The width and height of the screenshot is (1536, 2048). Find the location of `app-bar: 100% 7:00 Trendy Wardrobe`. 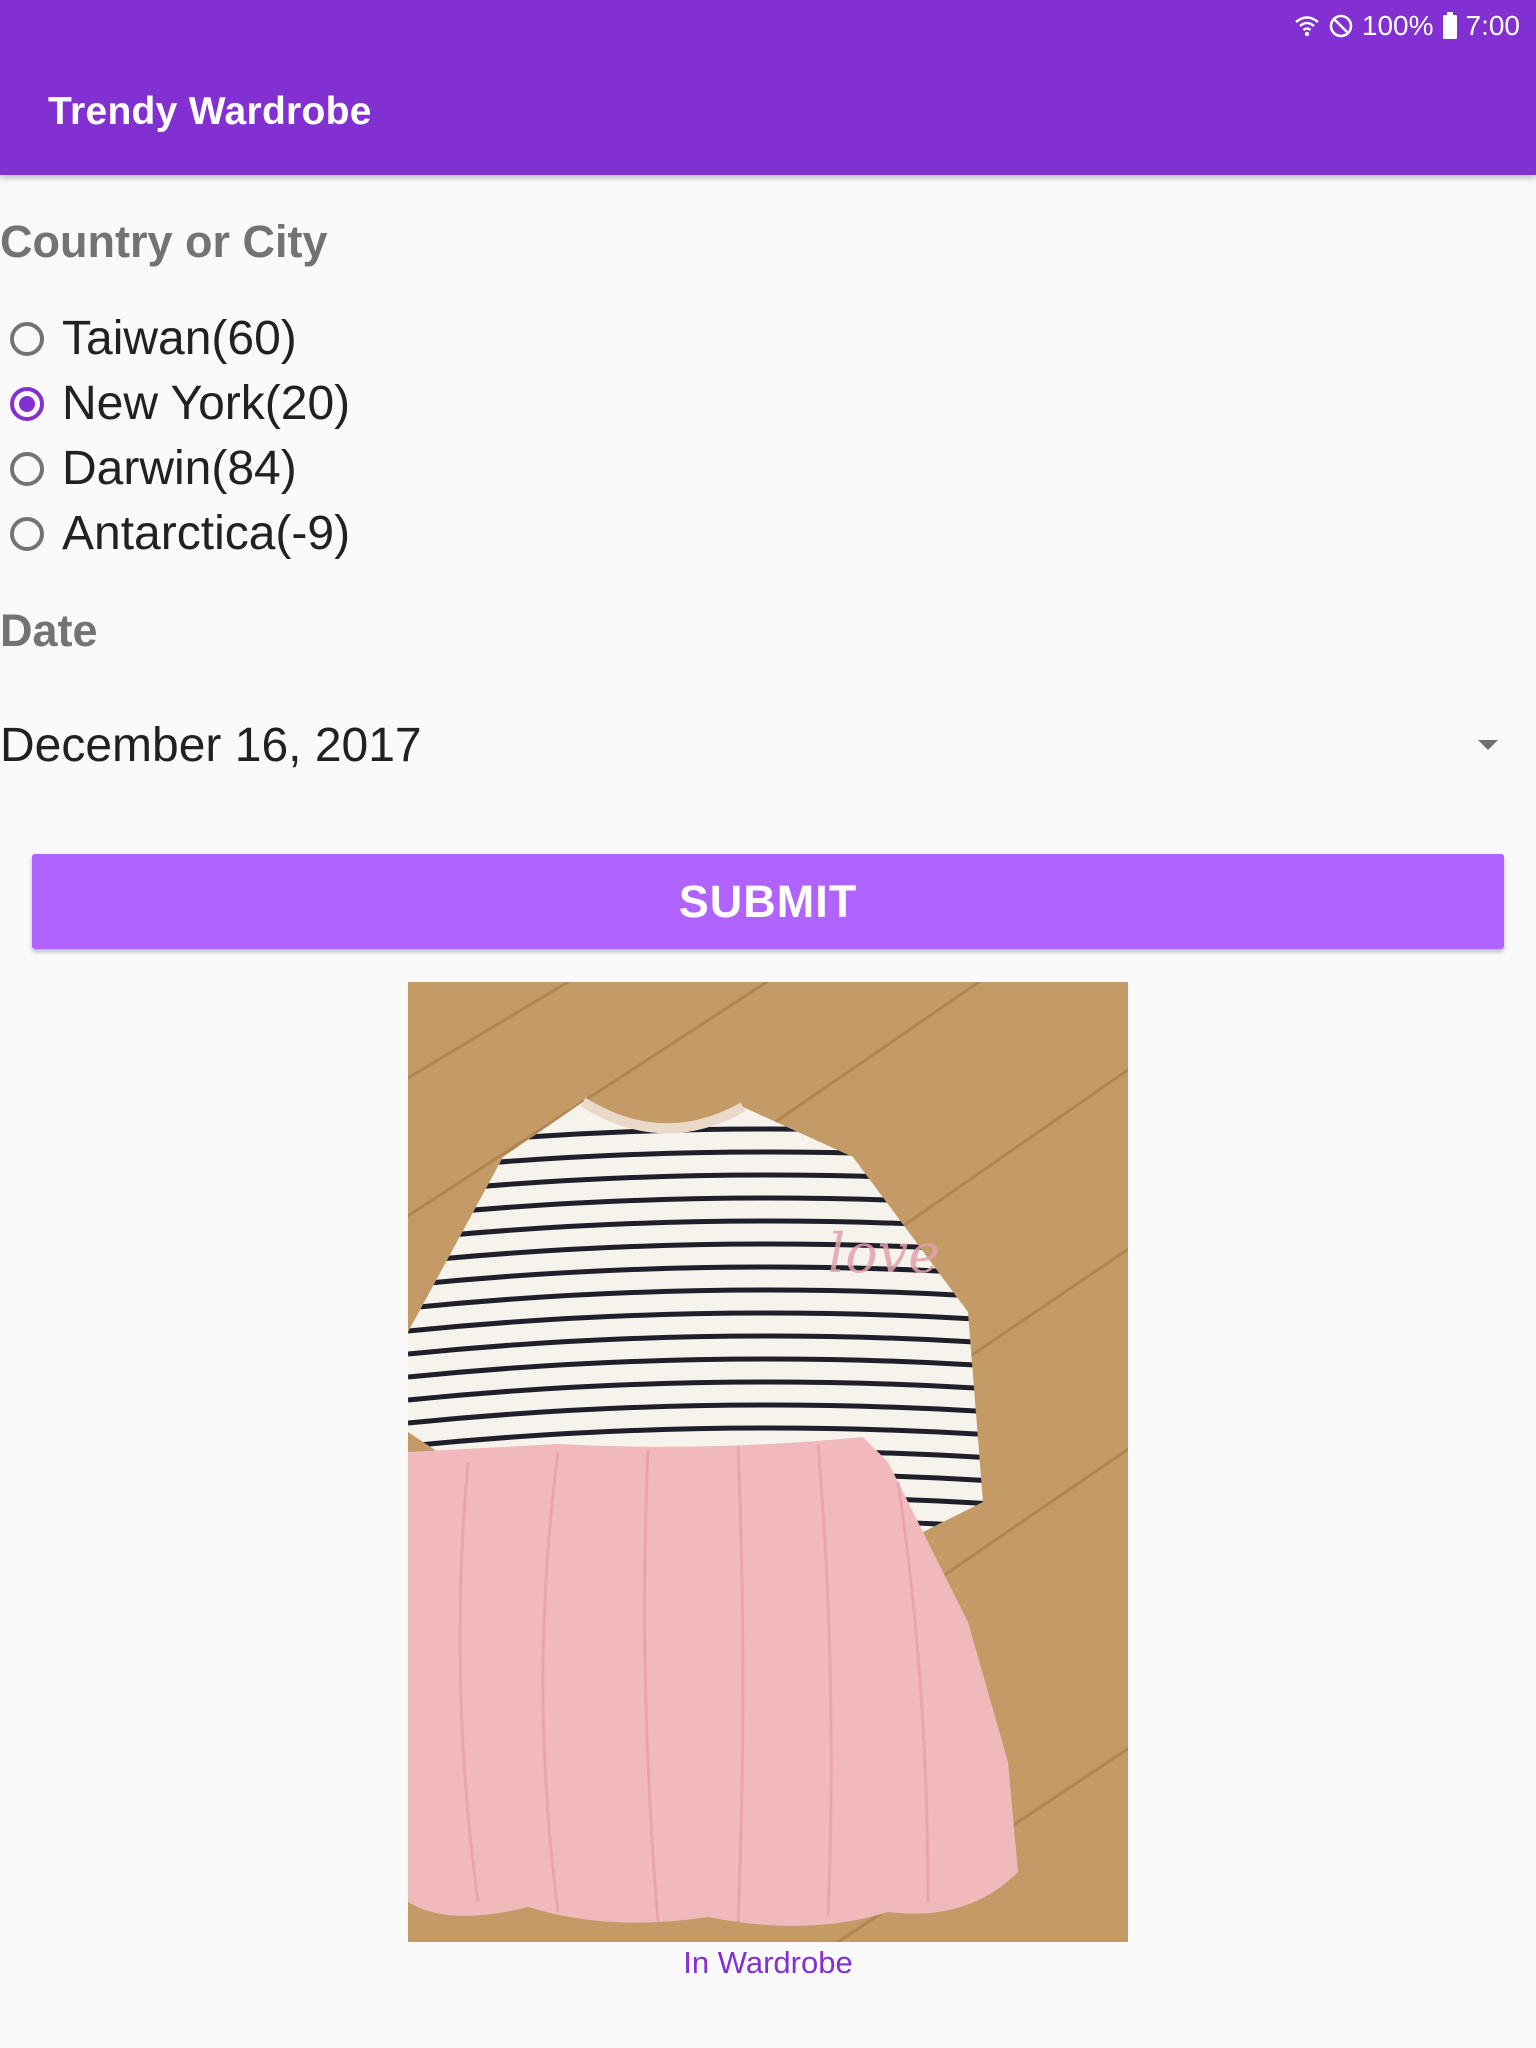

app-bar: 100% 7:00 Trendy Wardrobe is located at coordinates (768, 87).